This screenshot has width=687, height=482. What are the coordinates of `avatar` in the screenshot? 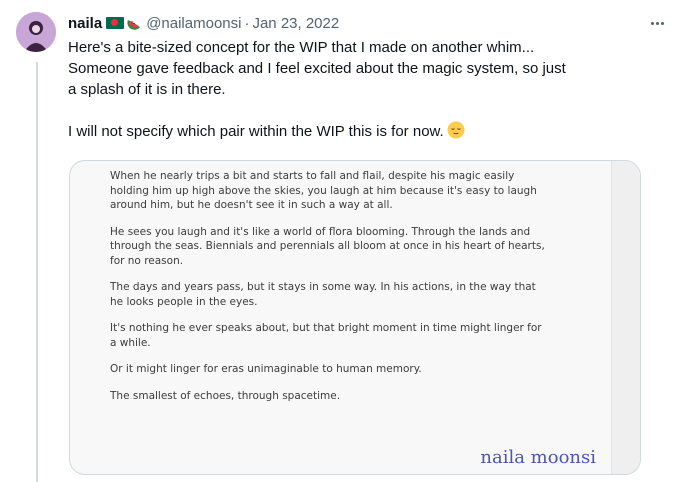 It's located at (36, 32).